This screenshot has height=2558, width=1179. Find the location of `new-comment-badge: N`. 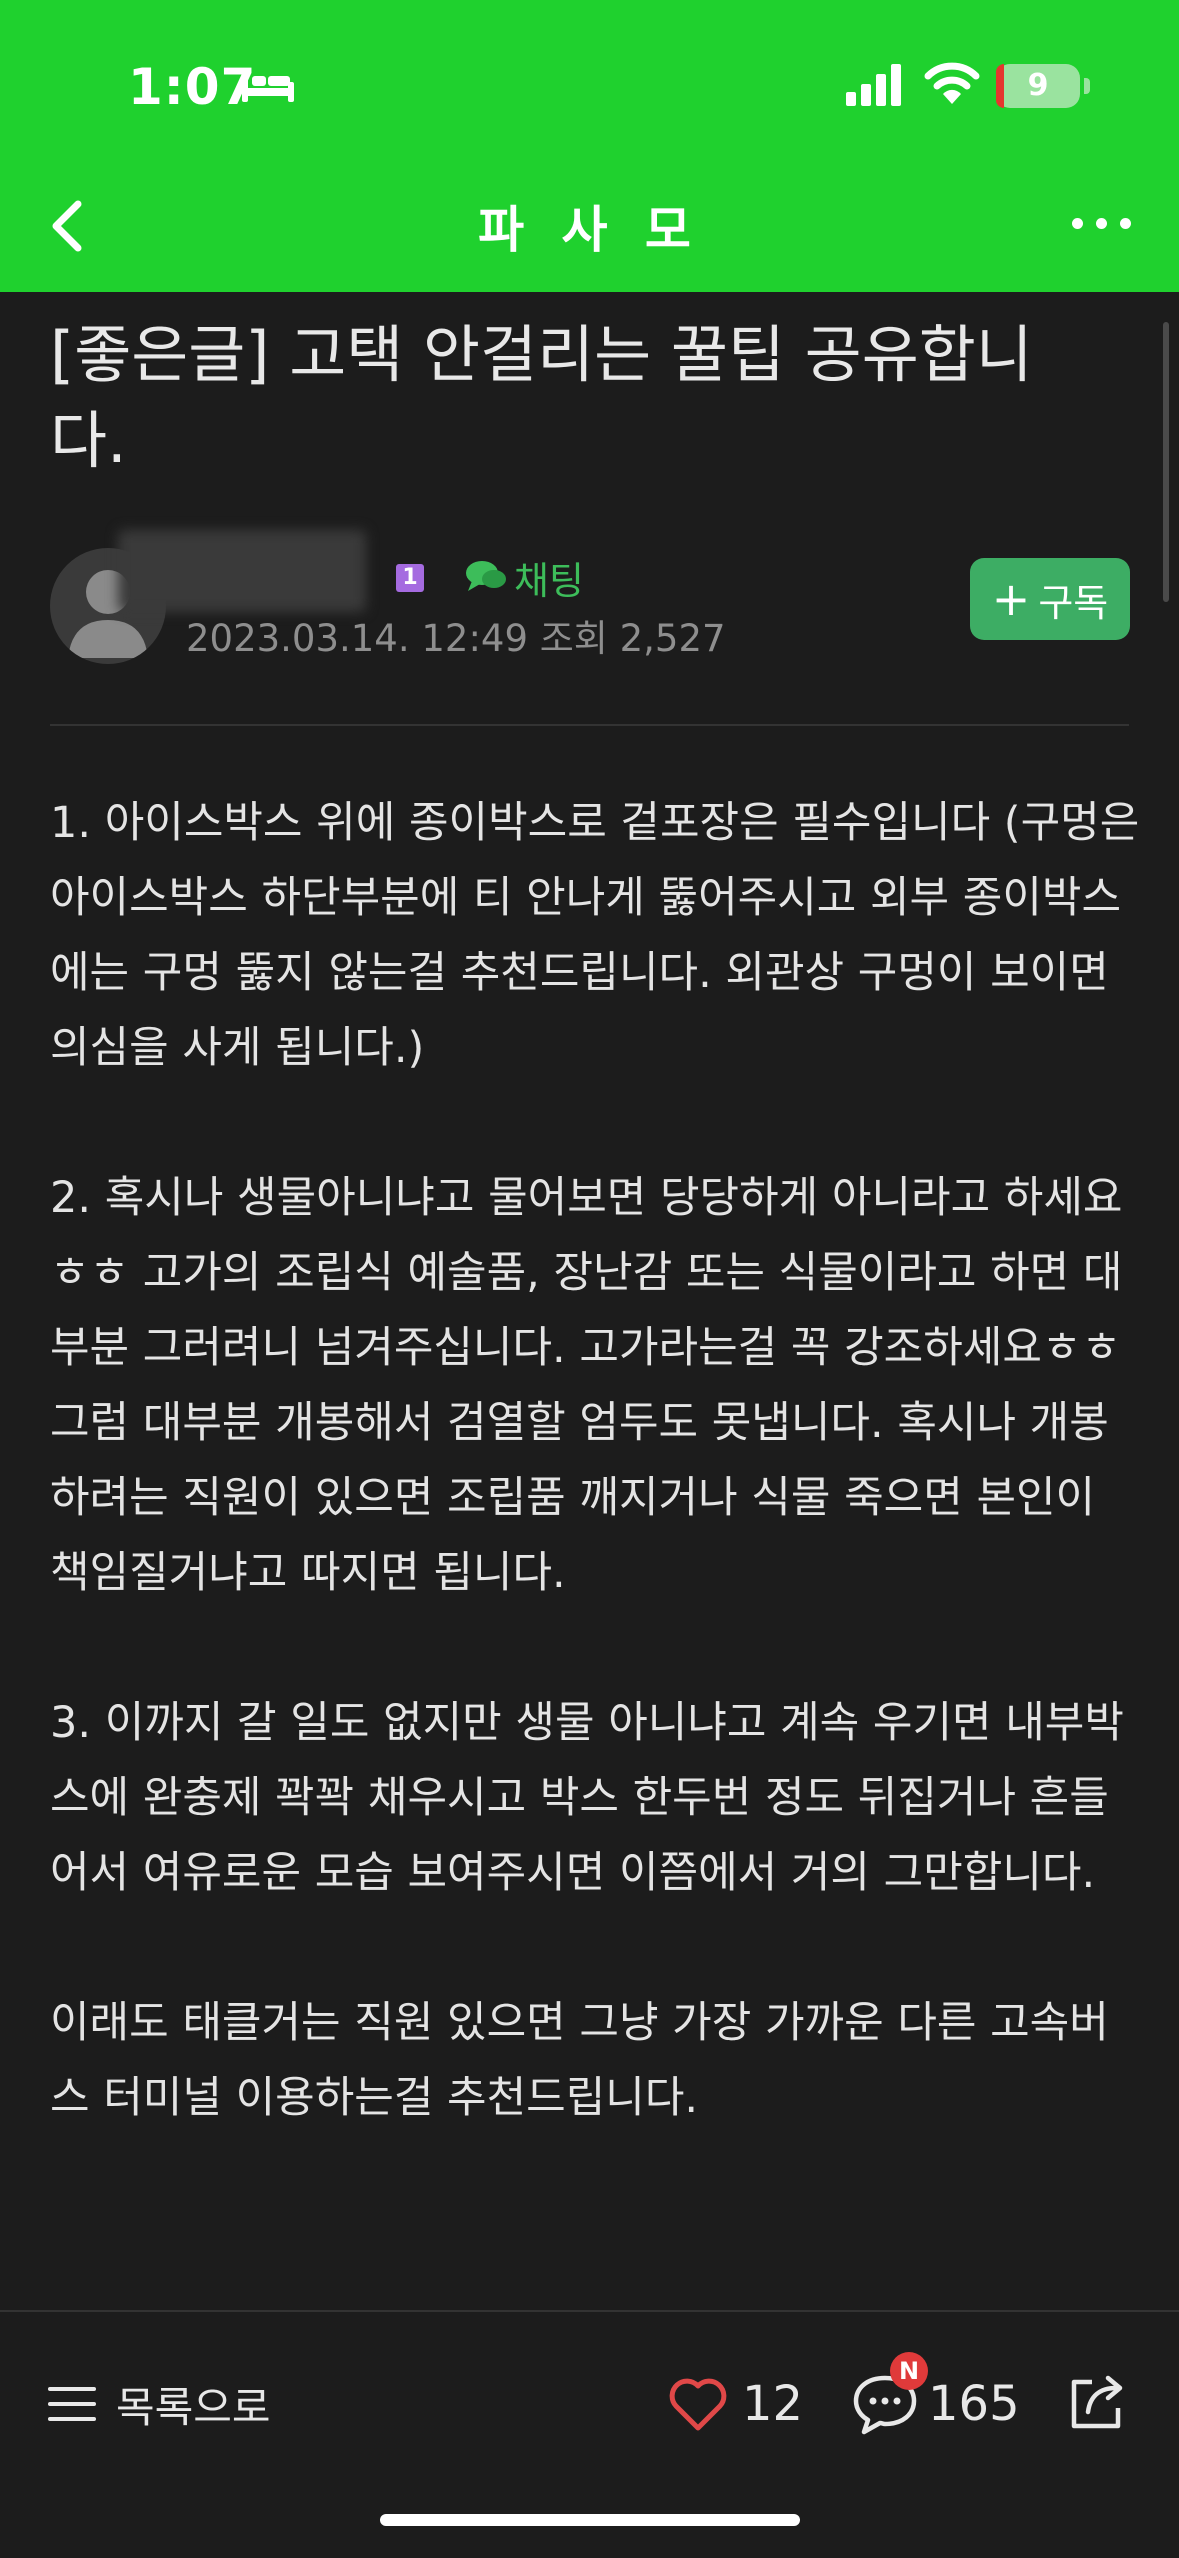

new-comment-badge: N is located at coordinates (909, 2371).